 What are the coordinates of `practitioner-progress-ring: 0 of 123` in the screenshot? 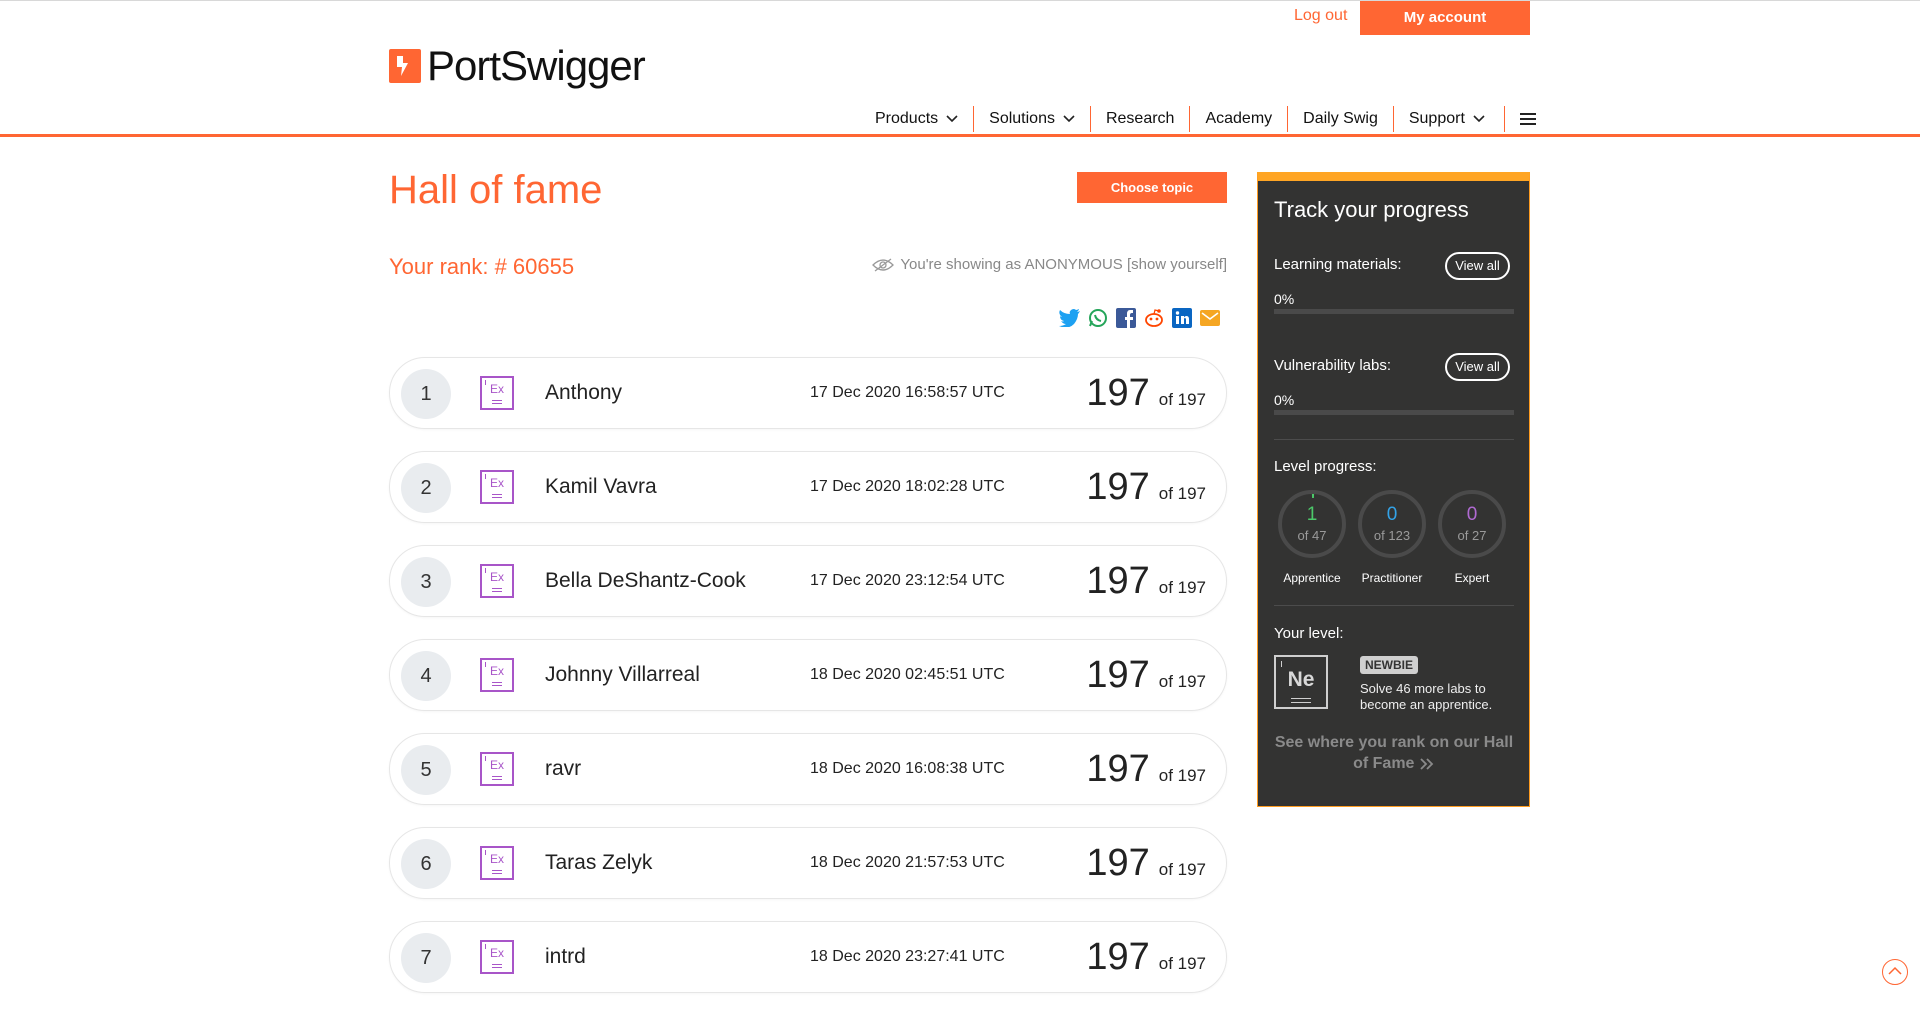 It's located at (1392, 524).